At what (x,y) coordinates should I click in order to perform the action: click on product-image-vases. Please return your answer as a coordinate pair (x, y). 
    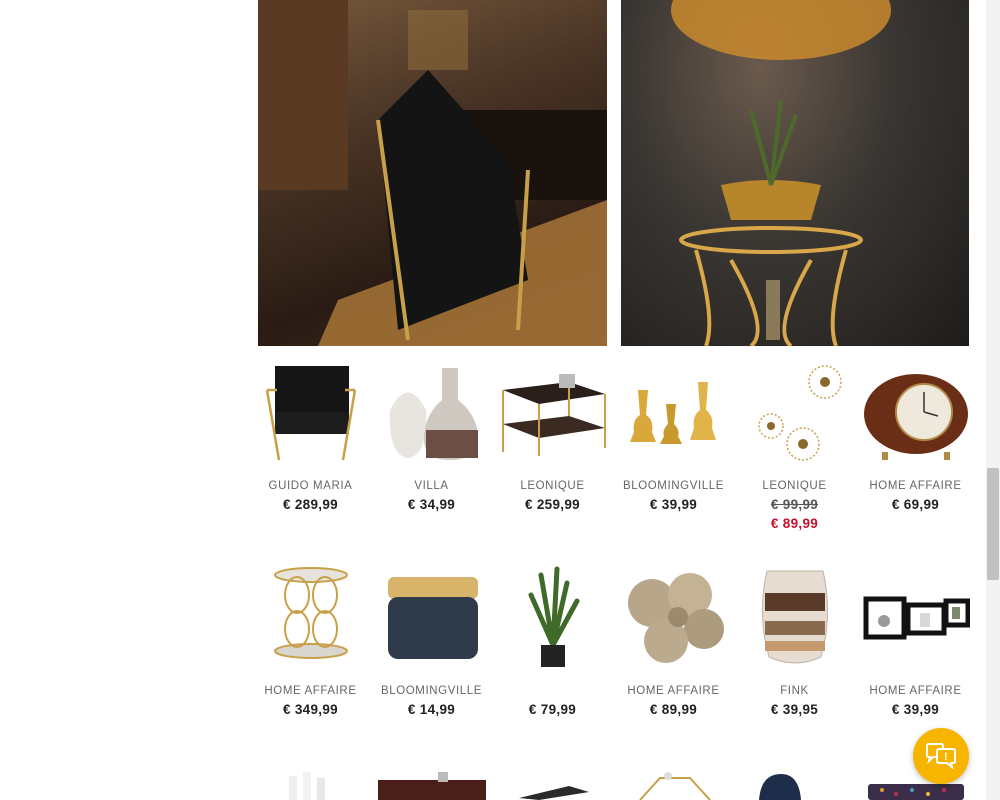
    Looking at the image, I should click on (432, 412).